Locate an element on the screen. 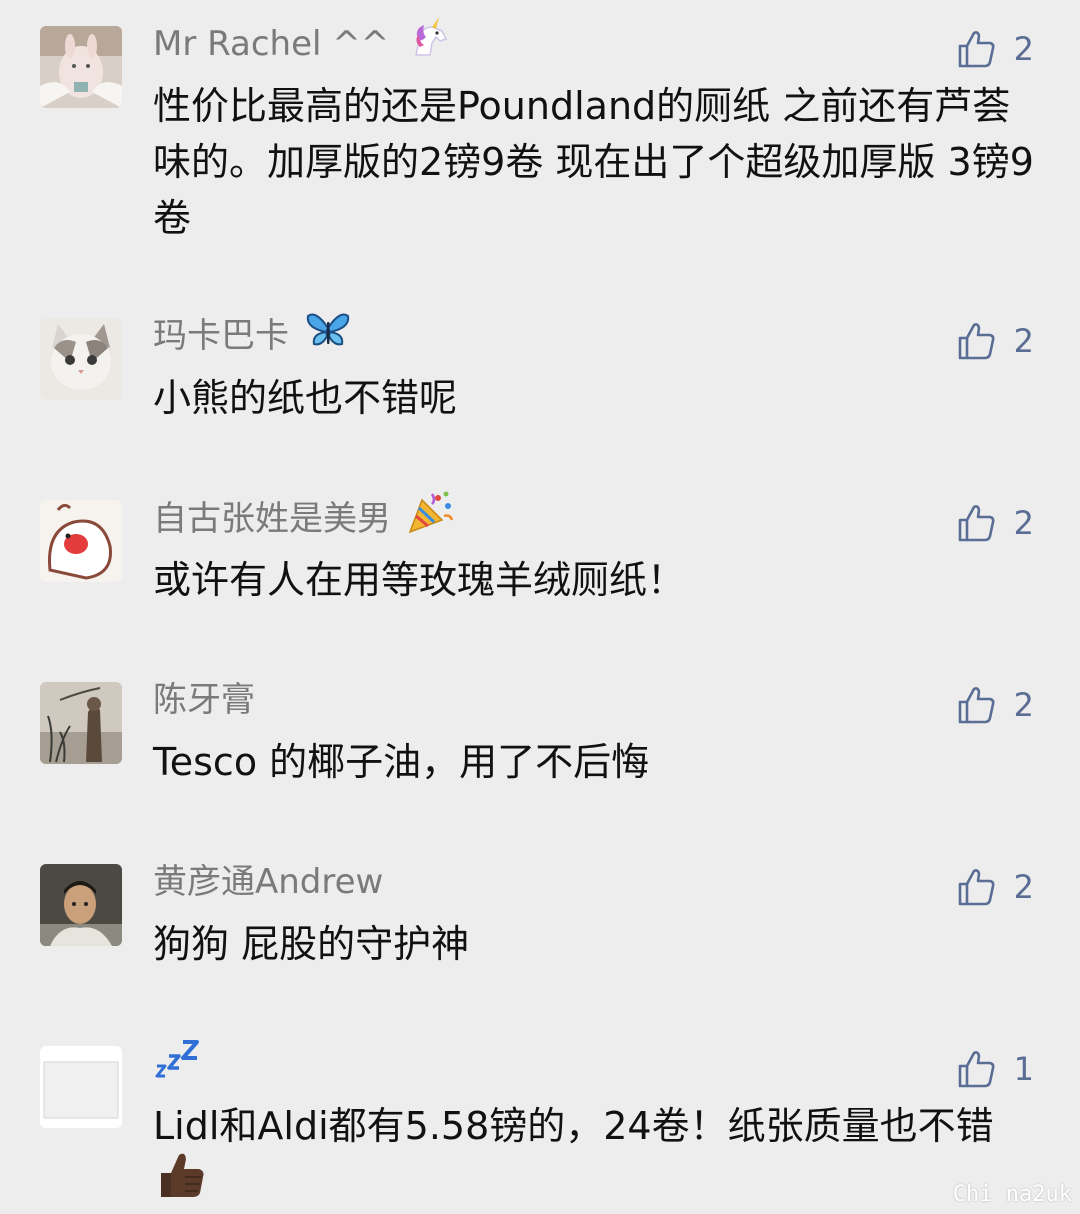  like-count: 1 is located at coordinates (1023, 1069).